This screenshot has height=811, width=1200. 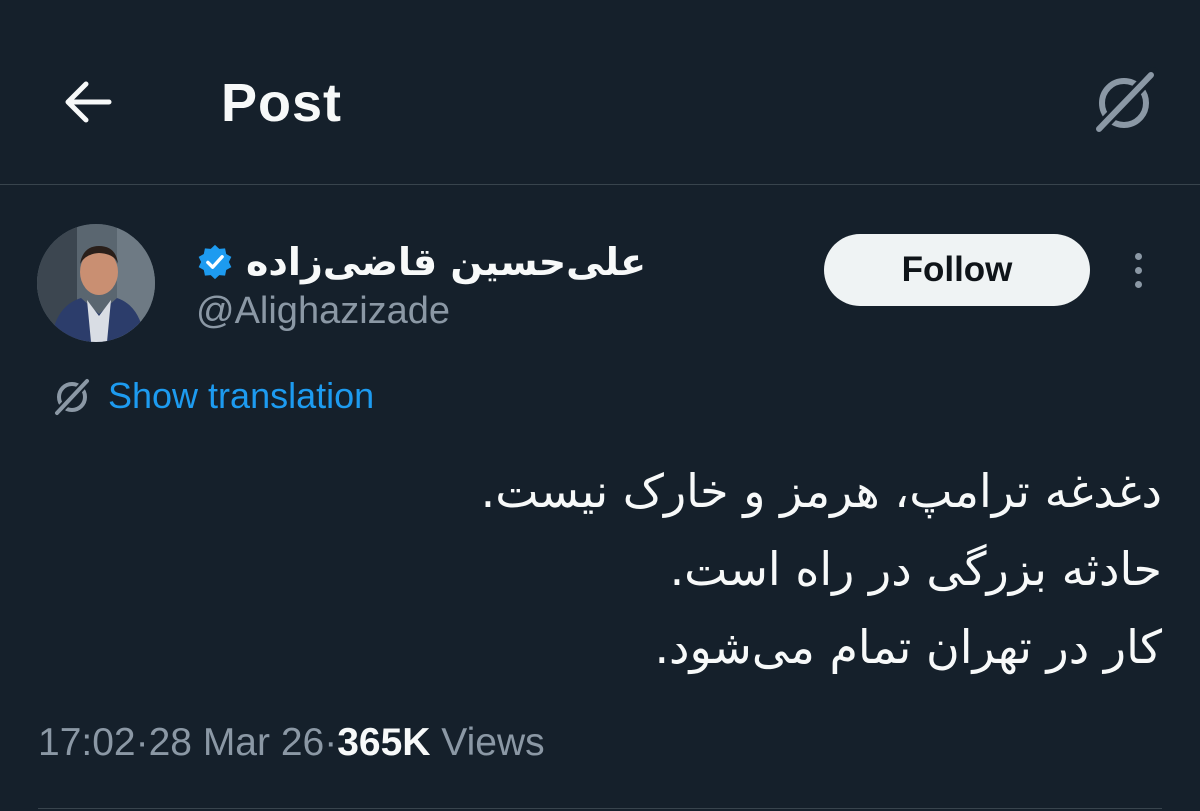 I want to click on show-translation-label: Show translation, so click(x=241, y=396).